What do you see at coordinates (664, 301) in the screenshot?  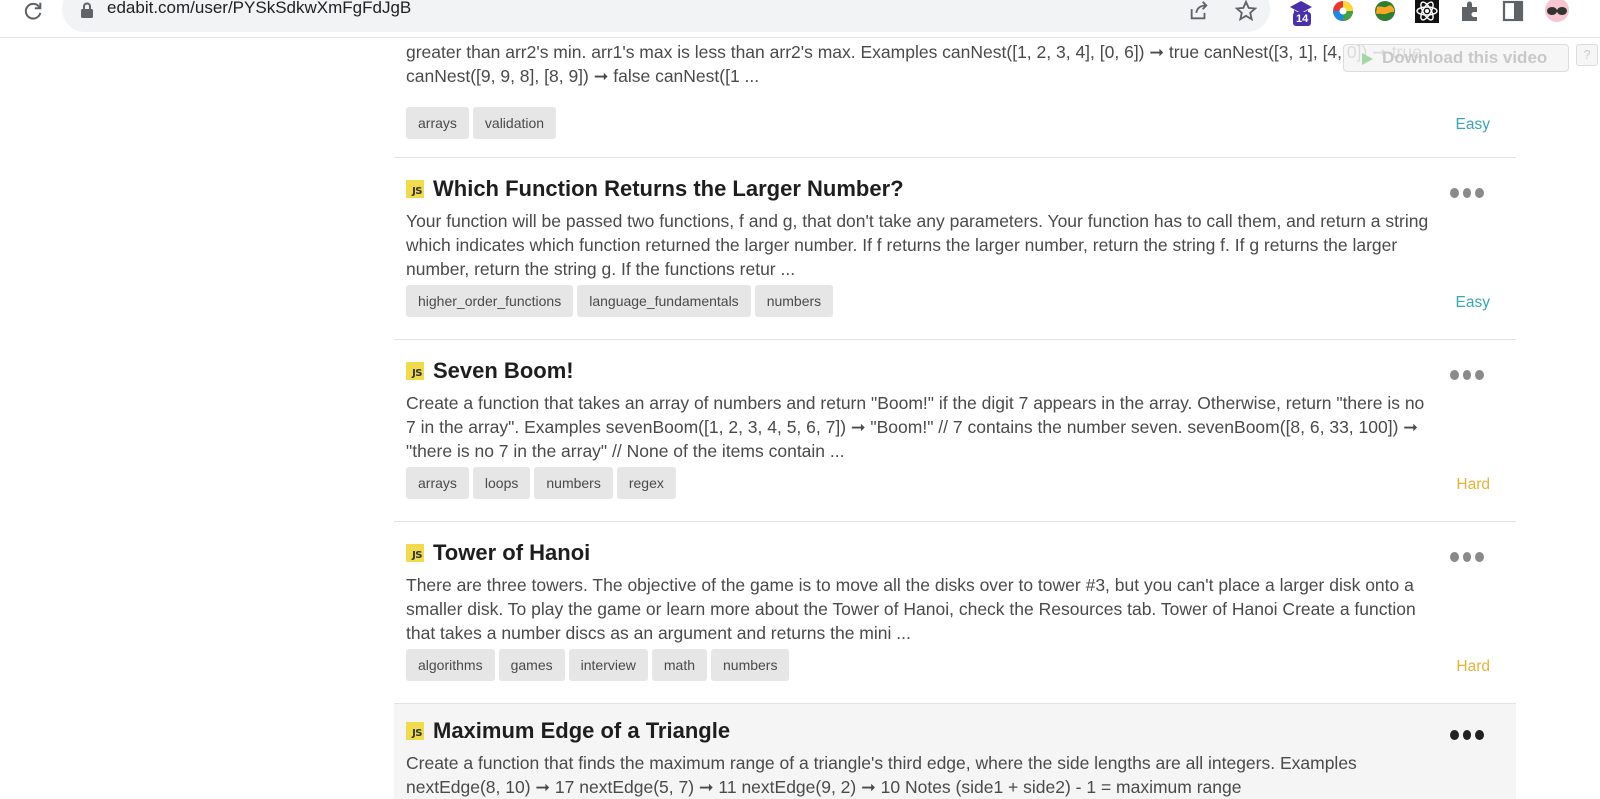 I see `tag: language_fundamentals` at bounding box center [664, 301].